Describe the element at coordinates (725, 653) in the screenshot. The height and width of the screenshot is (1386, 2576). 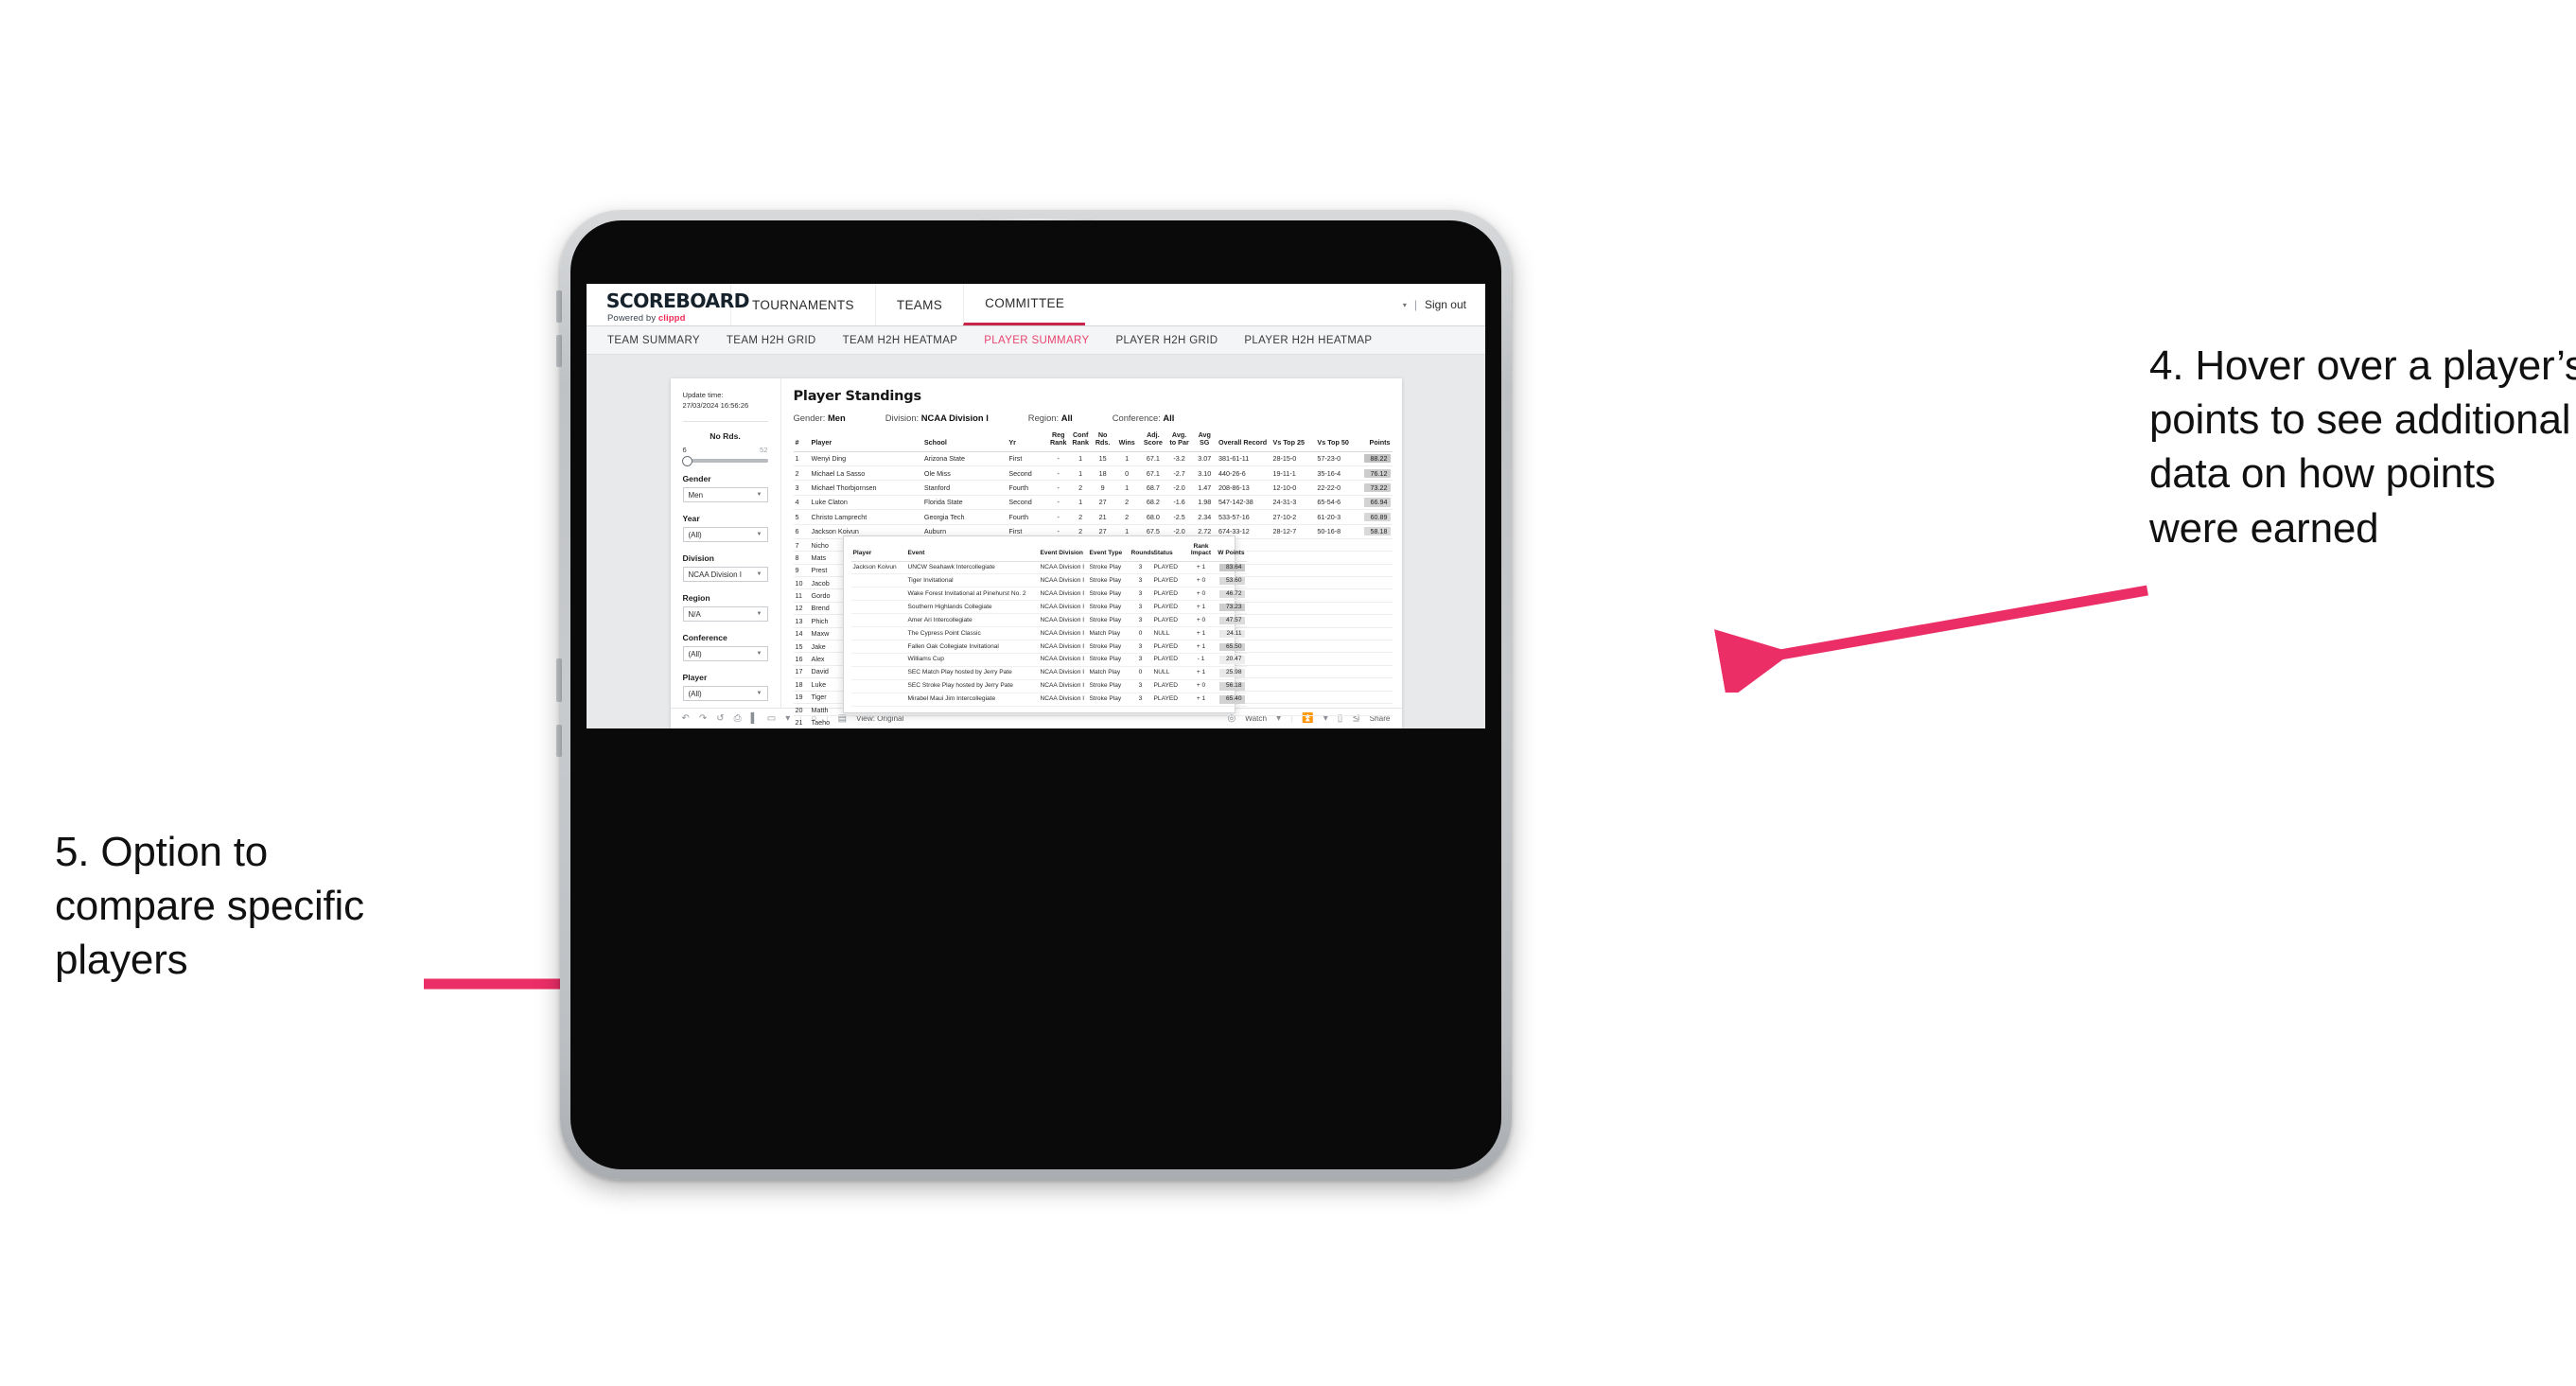
I see `filter-conference-select: (All) ▼` at that location.